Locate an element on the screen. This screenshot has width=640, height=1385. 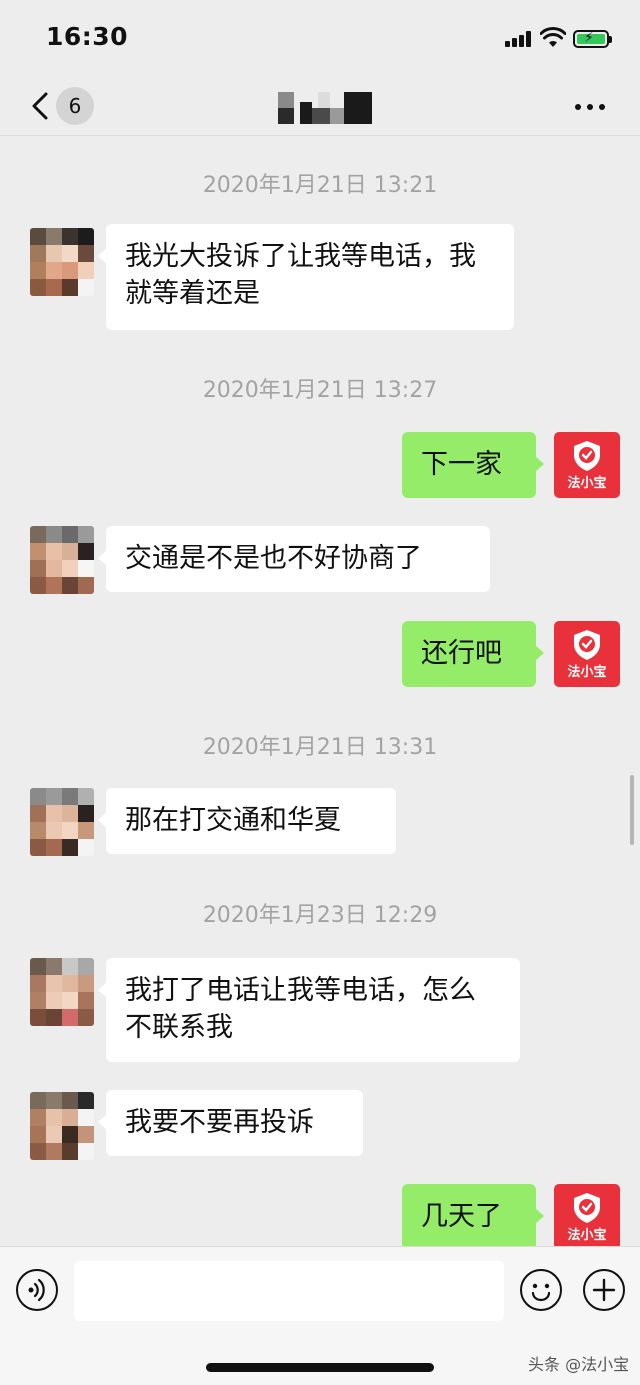
back-button: 6 is located at coordinates (63, 107).